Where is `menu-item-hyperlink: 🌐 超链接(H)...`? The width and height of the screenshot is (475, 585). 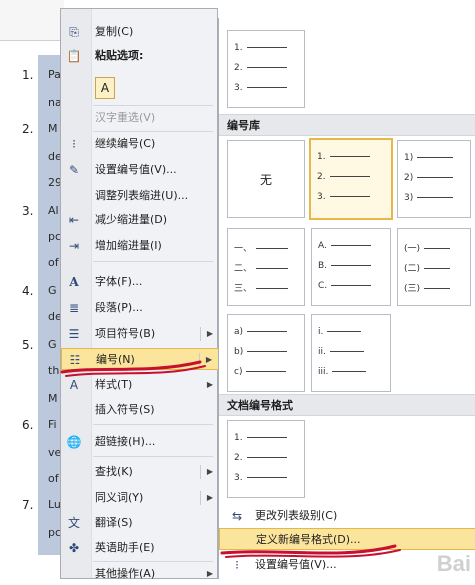
menu-item-hyperlink: 🌐 超链接(H)... is located at coordinates (140, 442).